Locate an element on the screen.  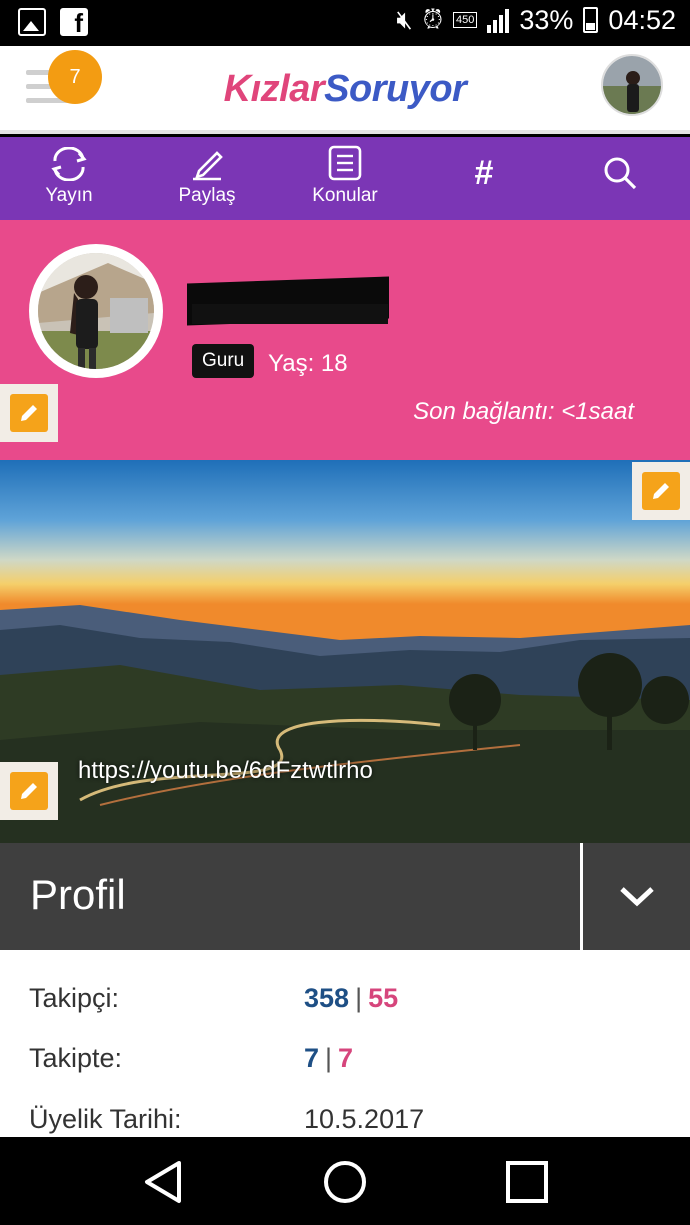
edit-profile-button is located at coordinates (29, 413).